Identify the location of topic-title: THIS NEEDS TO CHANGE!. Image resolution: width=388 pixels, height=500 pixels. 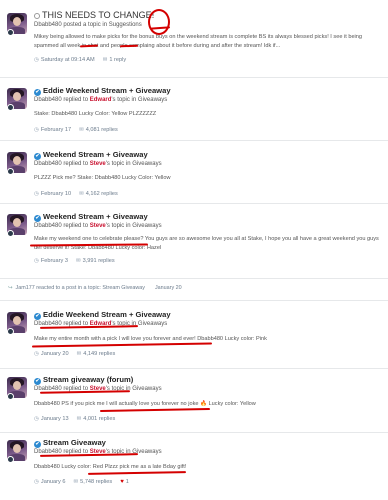
(209, 15).